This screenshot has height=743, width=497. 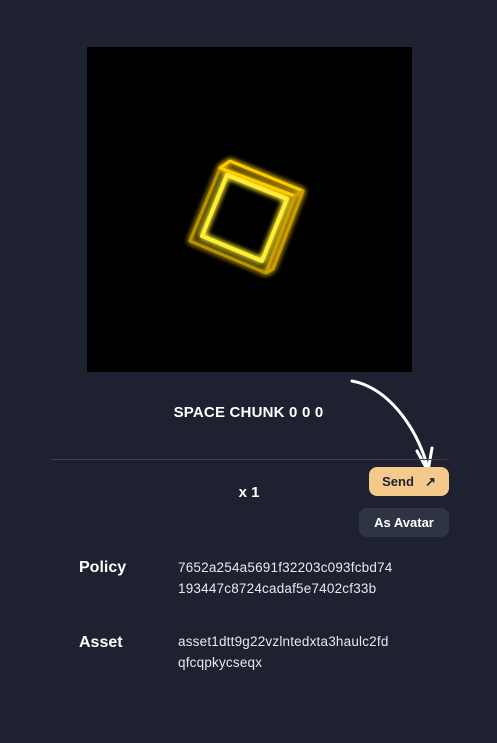 I want to click on asset-value-line-2: qfcqpkycseqx, so click(x=220, y=662).